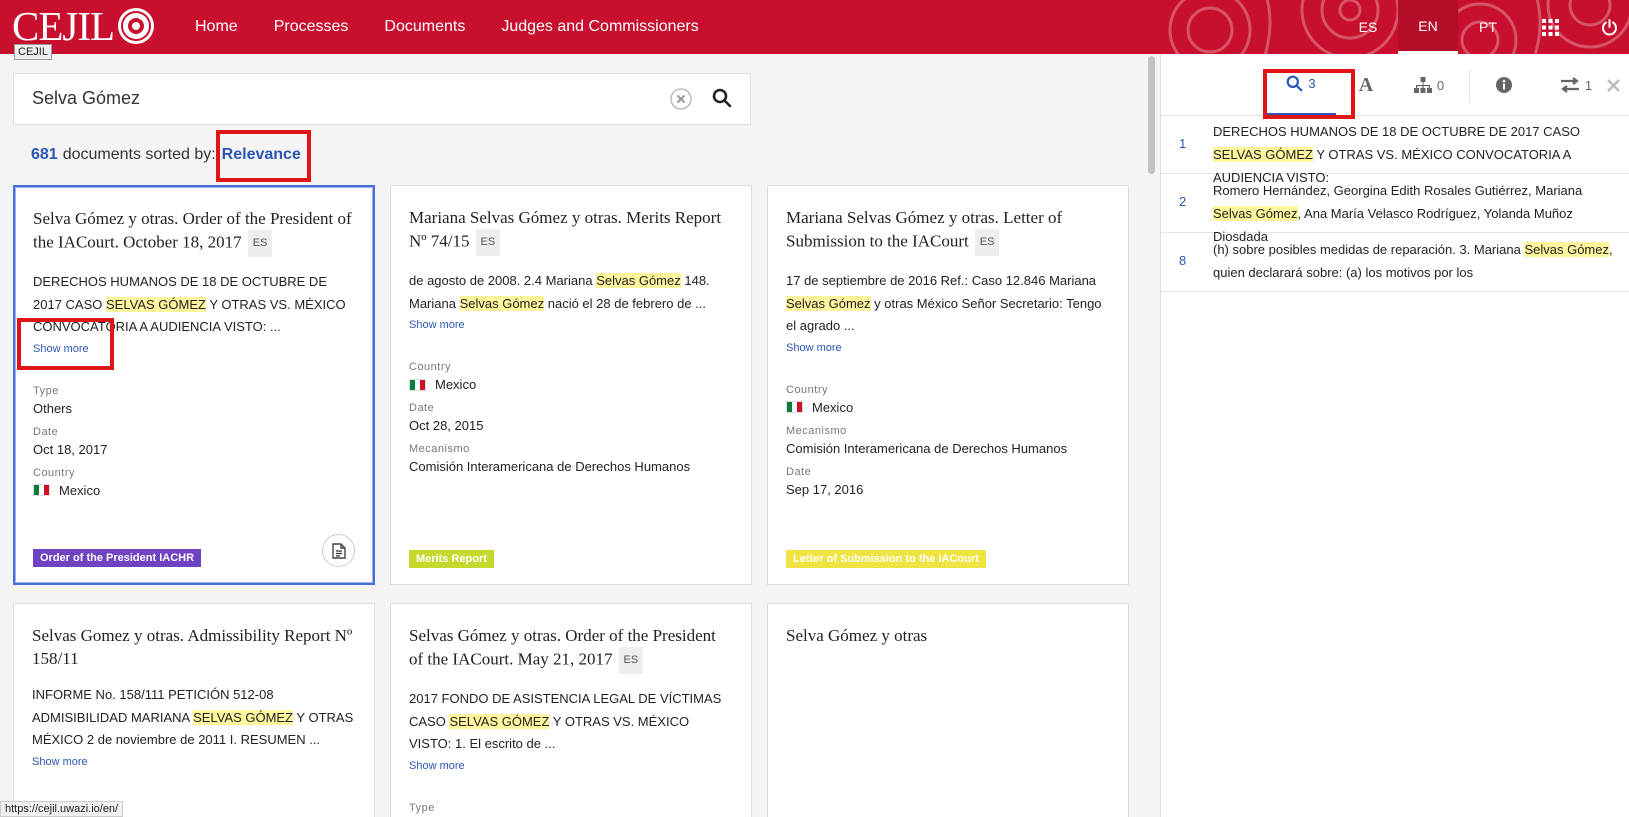  I want to click on document-card: Selva Gómez y otras, so click(948, 710).